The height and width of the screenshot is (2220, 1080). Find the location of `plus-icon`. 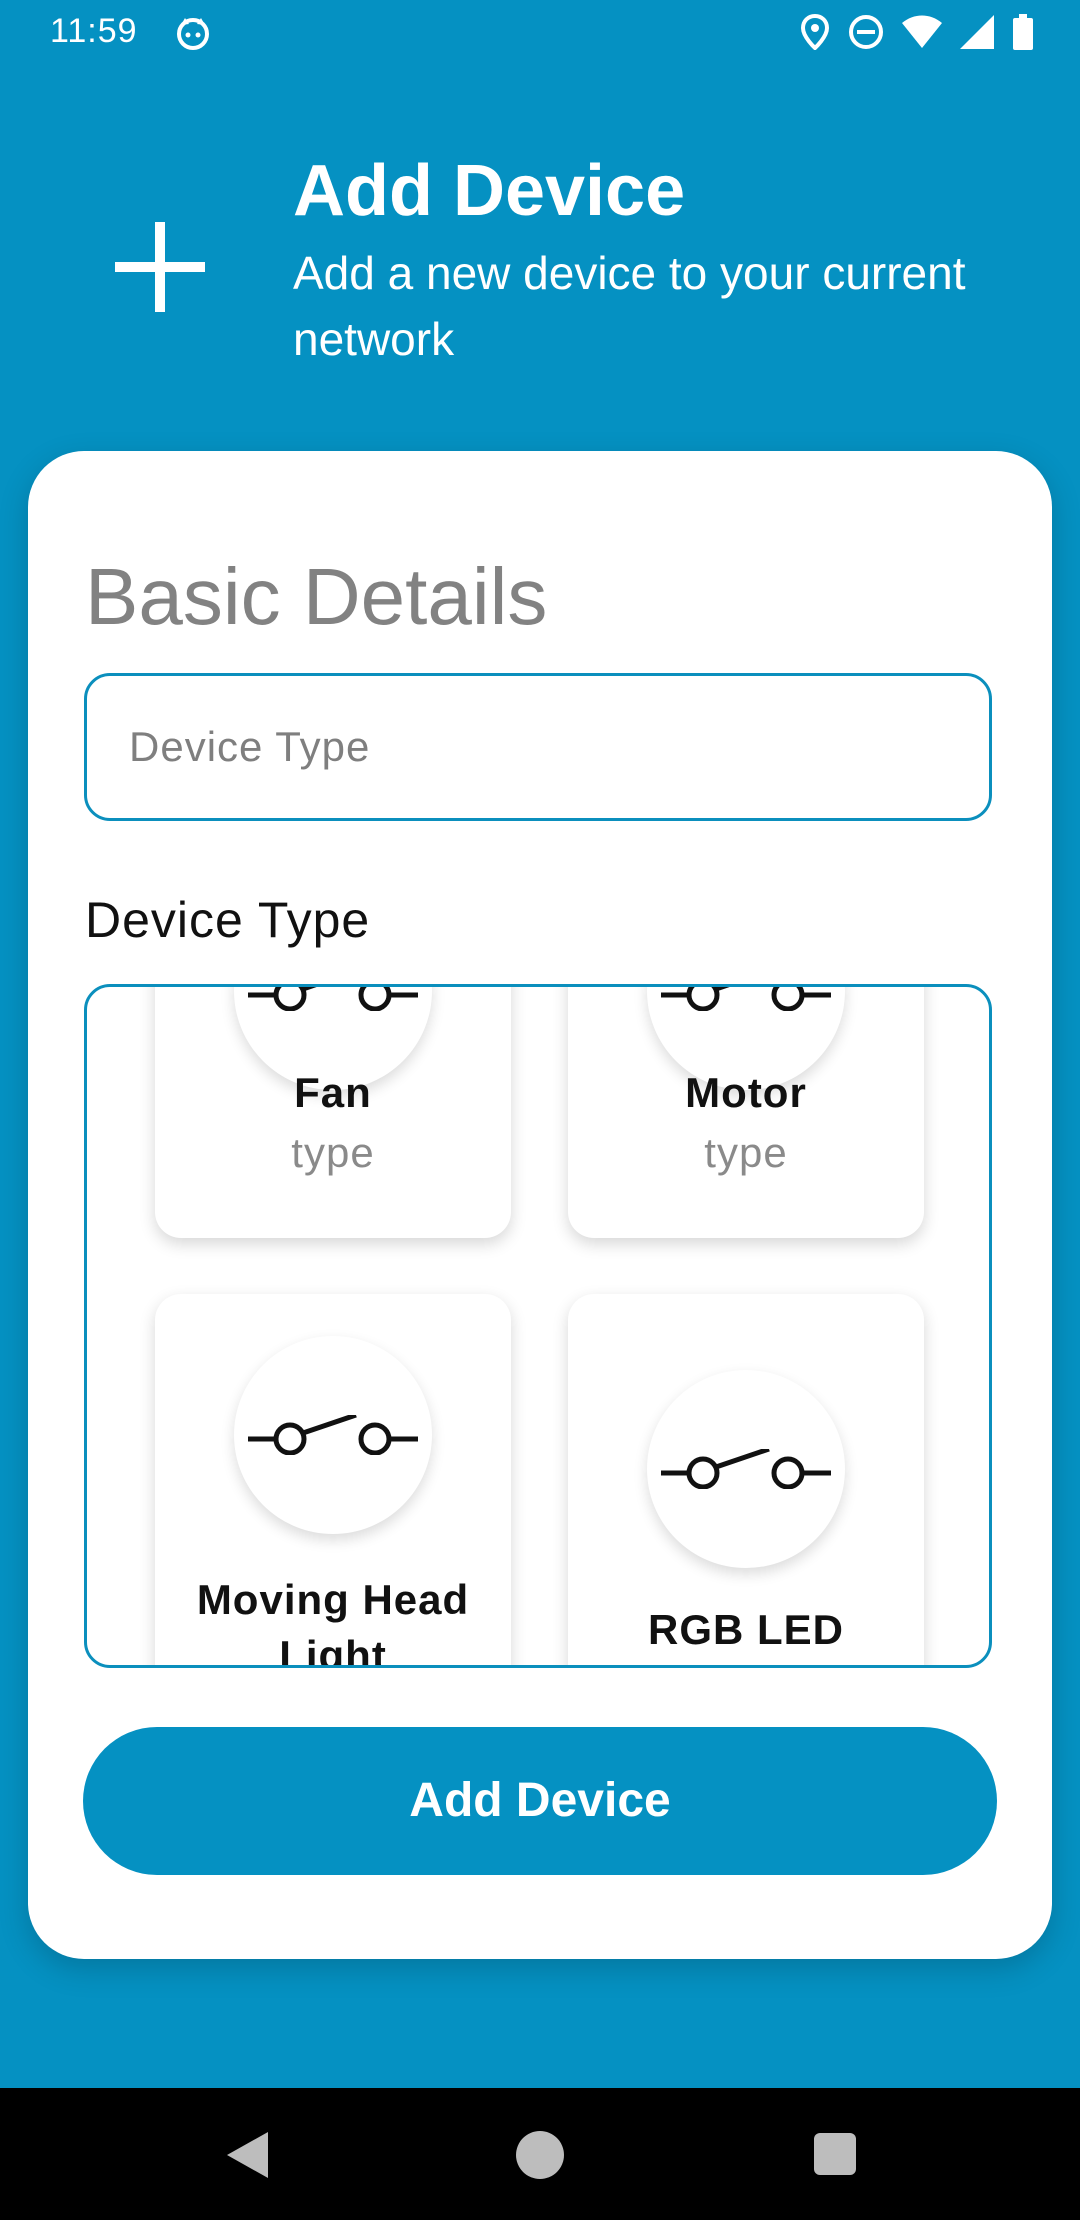

plus-icon is located at coordinates (160, 269).